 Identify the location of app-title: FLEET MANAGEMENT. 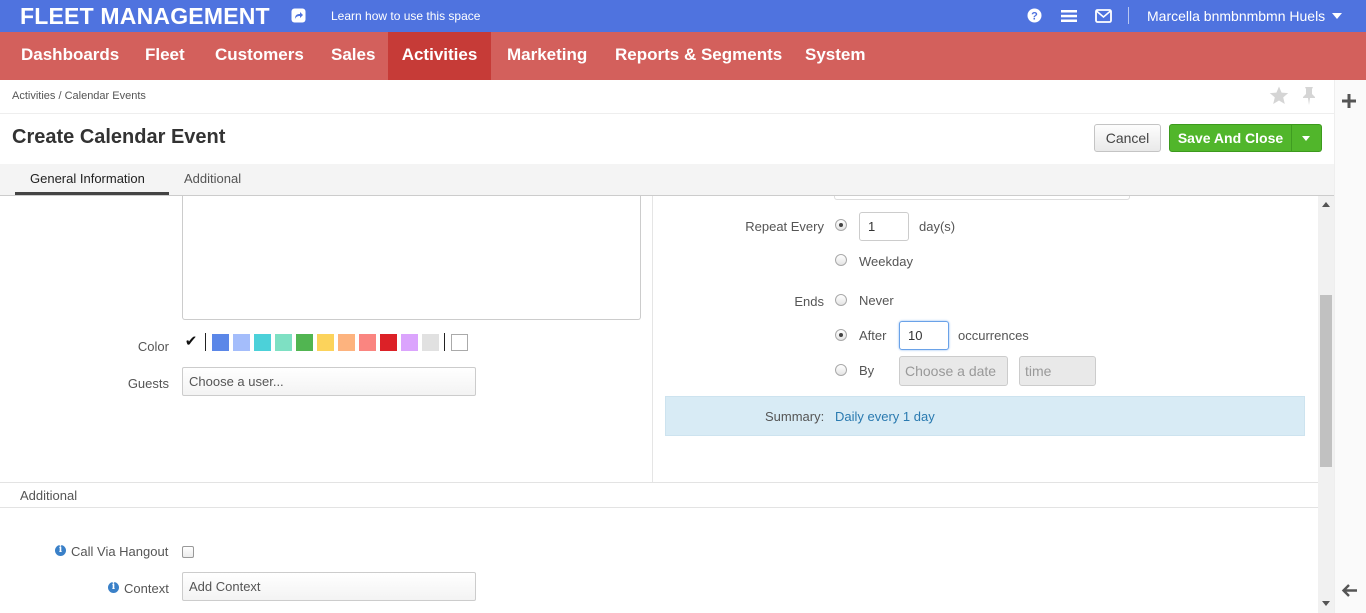
(145, 16).